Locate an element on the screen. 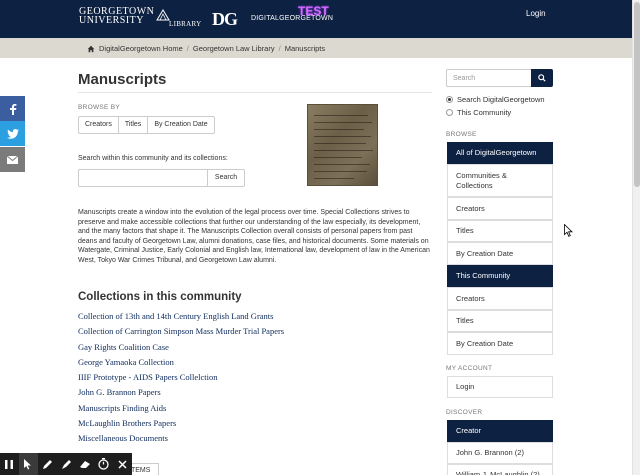  breadcrumb-law-library: Georgetown Law Library is located at coordinates (234, 48).